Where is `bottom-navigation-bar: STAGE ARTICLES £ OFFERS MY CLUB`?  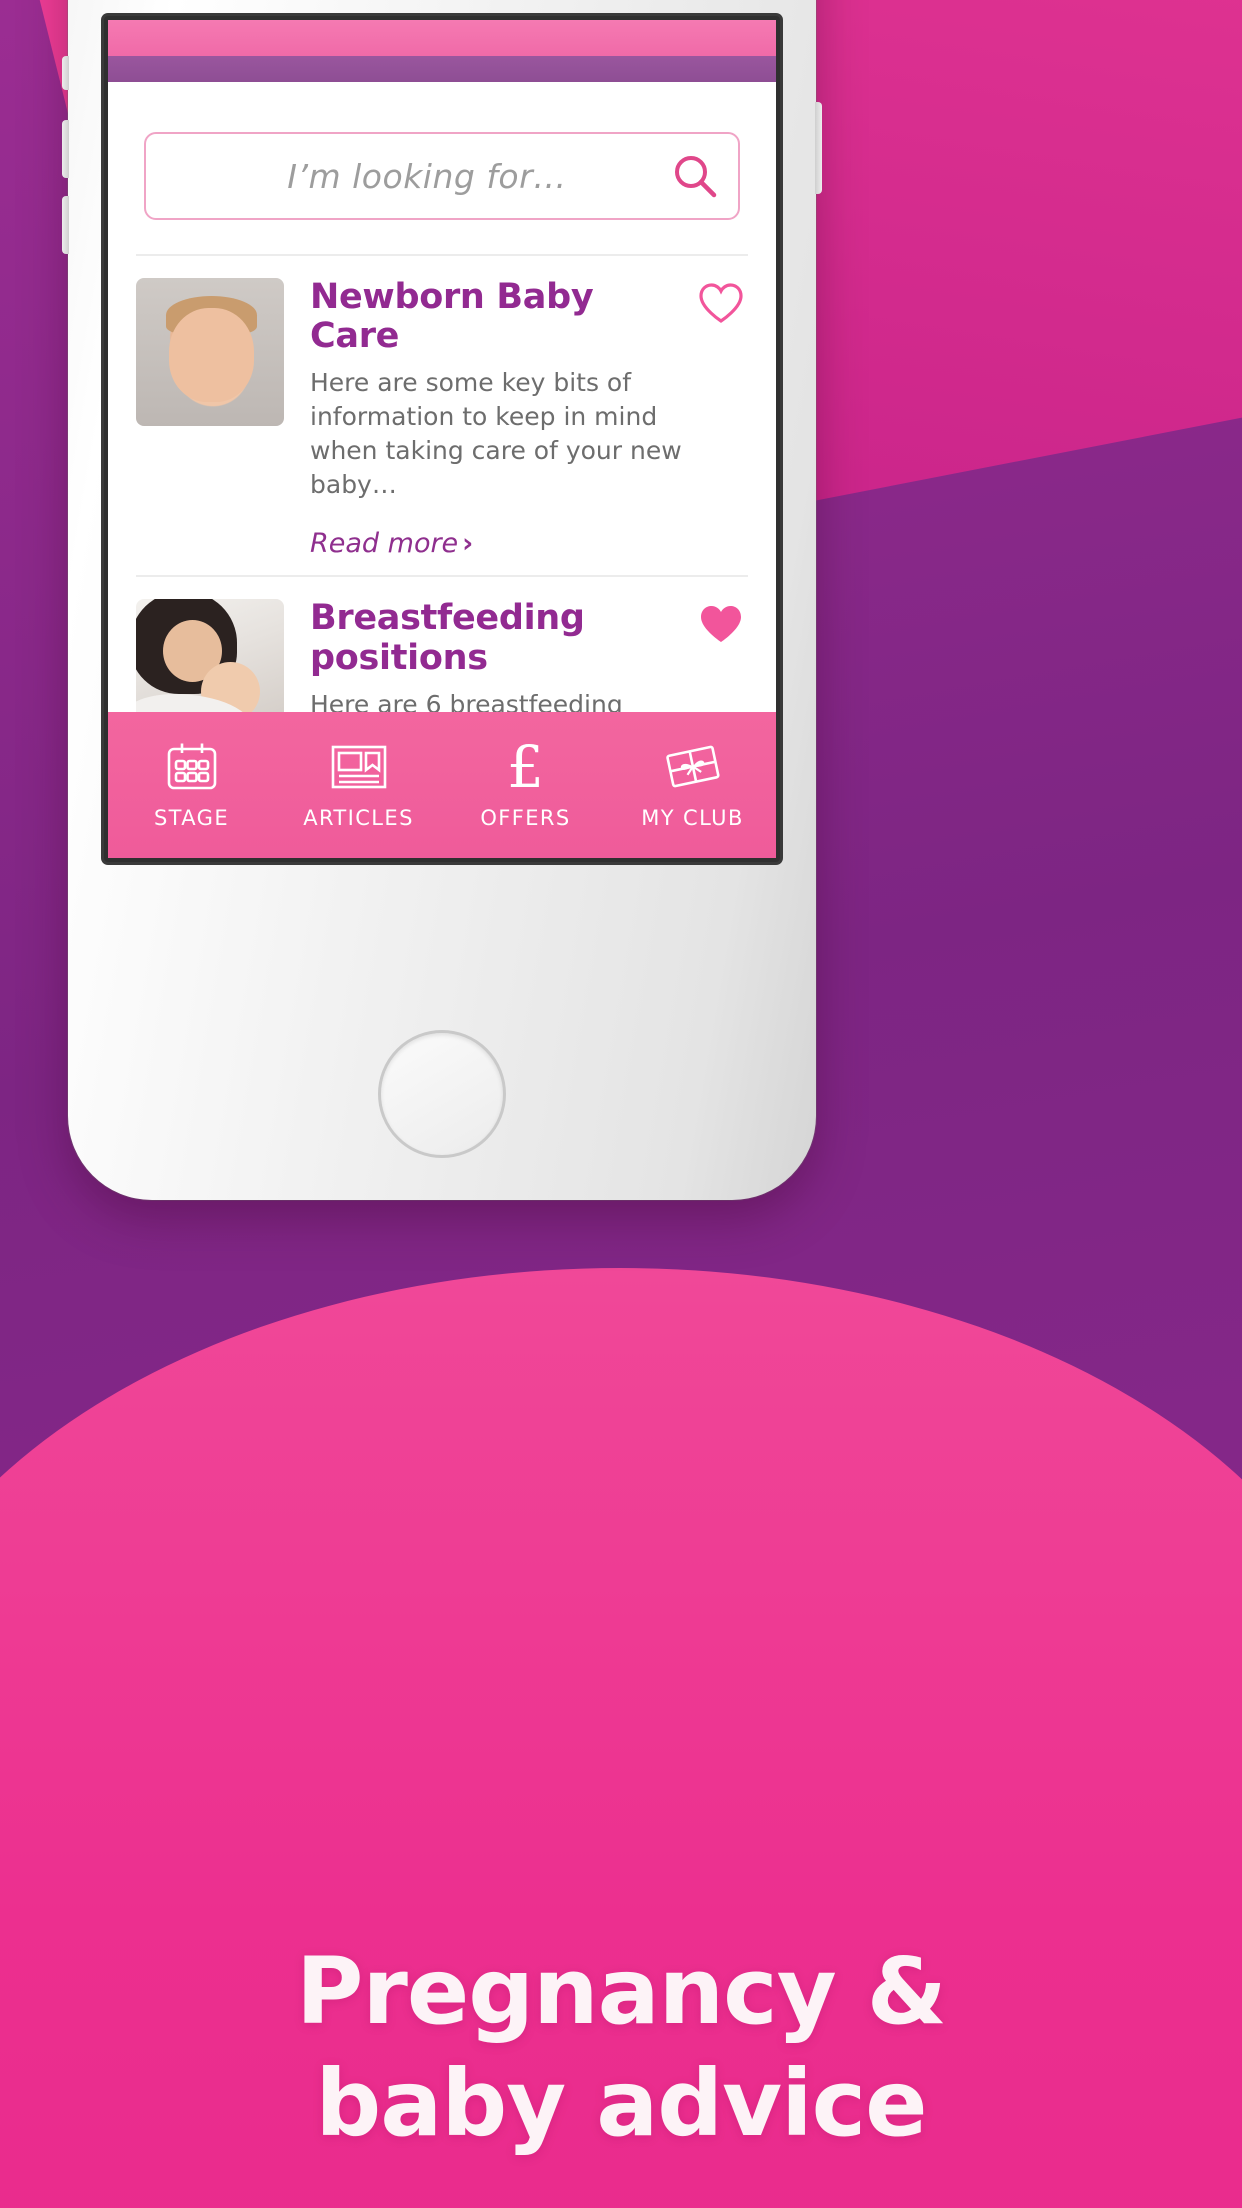 bottom-navigation-bar: STAGE ARTICLES £ OFFERS MY CLUB is located at coordinates (442, 785).